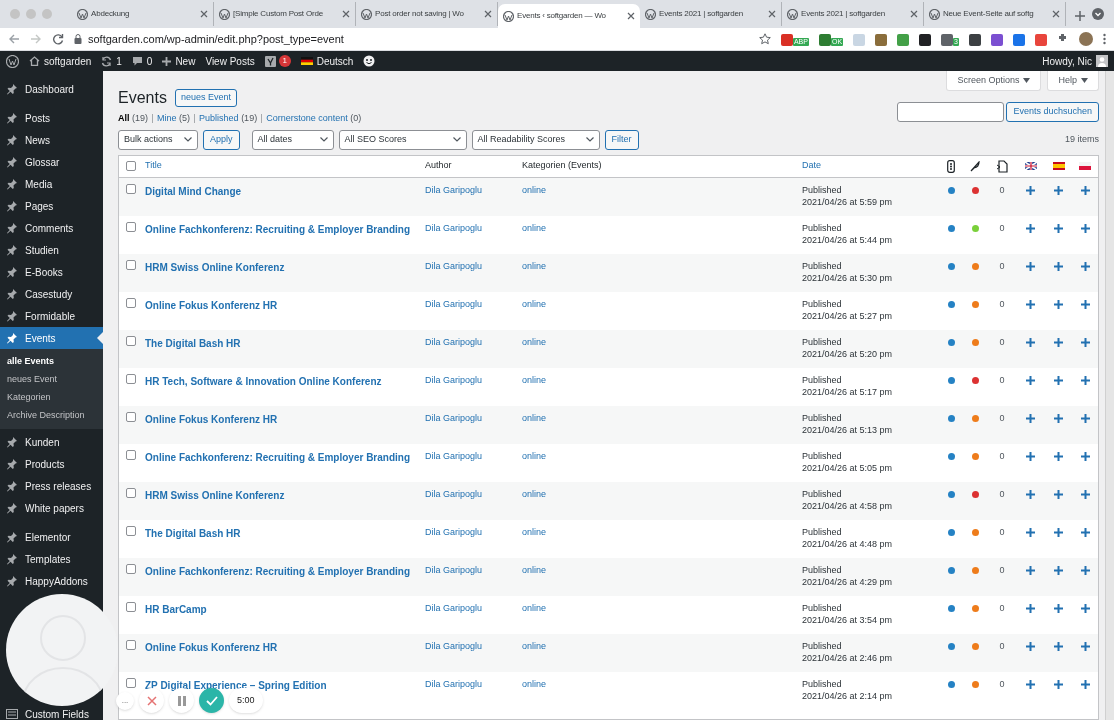 The height and width of the screenshot is (720, 1114). Describe the element at coordinates (51, 559) in the screenshot. I see `sidebar-item: Templates` at that location.